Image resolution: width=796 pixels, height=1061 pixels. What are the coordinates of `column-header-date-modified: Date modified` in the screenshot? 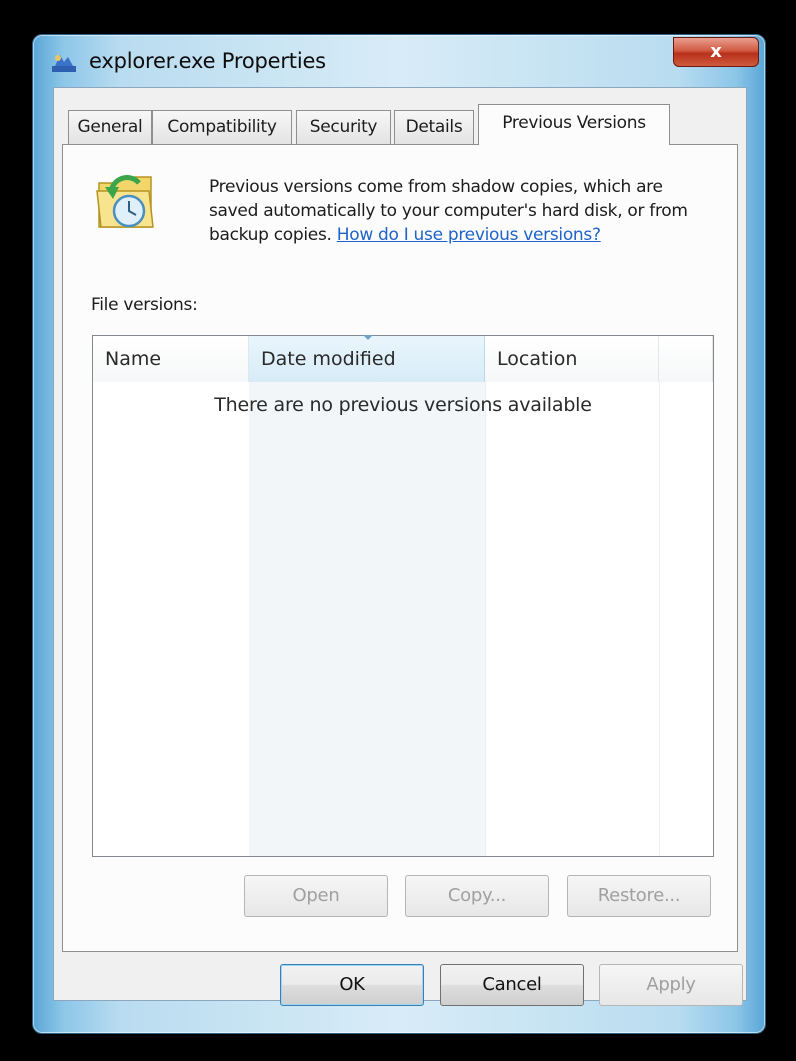 It's located at (367, 358).